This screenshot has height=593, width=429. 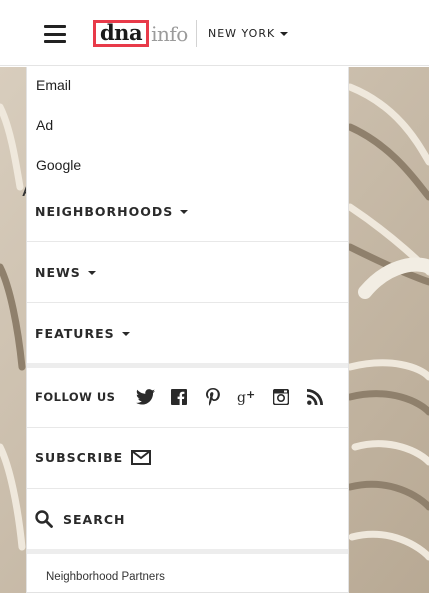 I want to click on search-icon, so click(x=44, y=519).